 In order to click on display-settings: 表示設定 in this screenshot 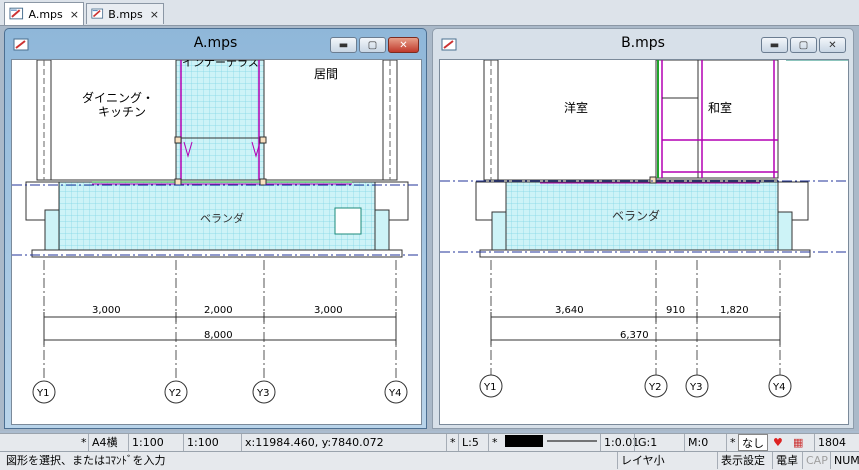, I will do `click(744, 460)`.